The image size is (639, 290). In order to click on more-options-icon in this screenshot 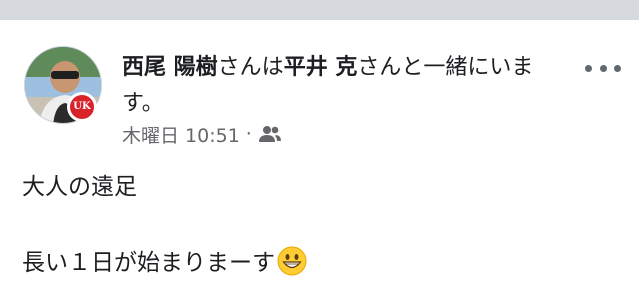, I will do `click(603, 68)`.